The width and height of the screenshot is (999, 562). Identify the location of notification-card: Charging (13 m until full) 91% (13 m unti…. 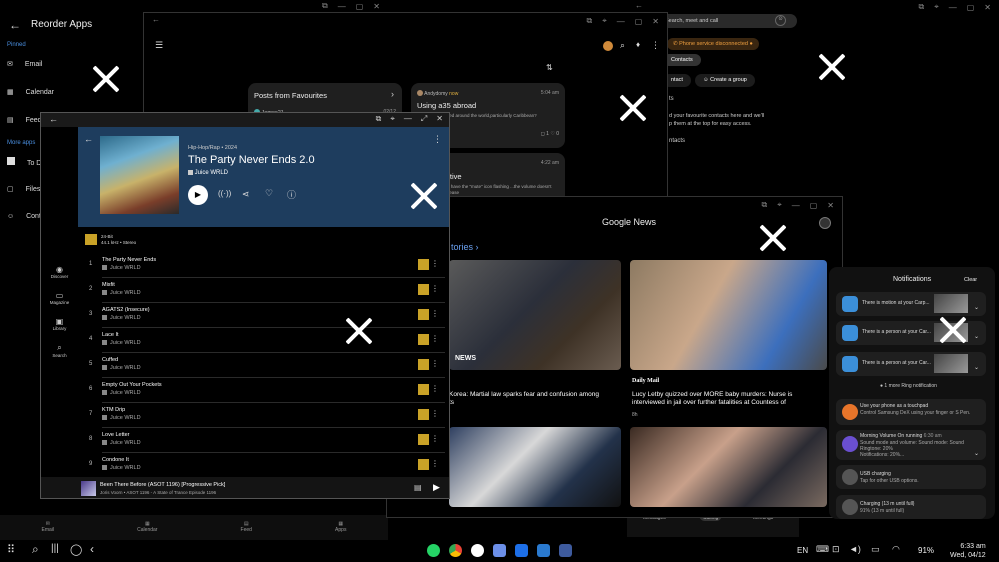
(911, 507).